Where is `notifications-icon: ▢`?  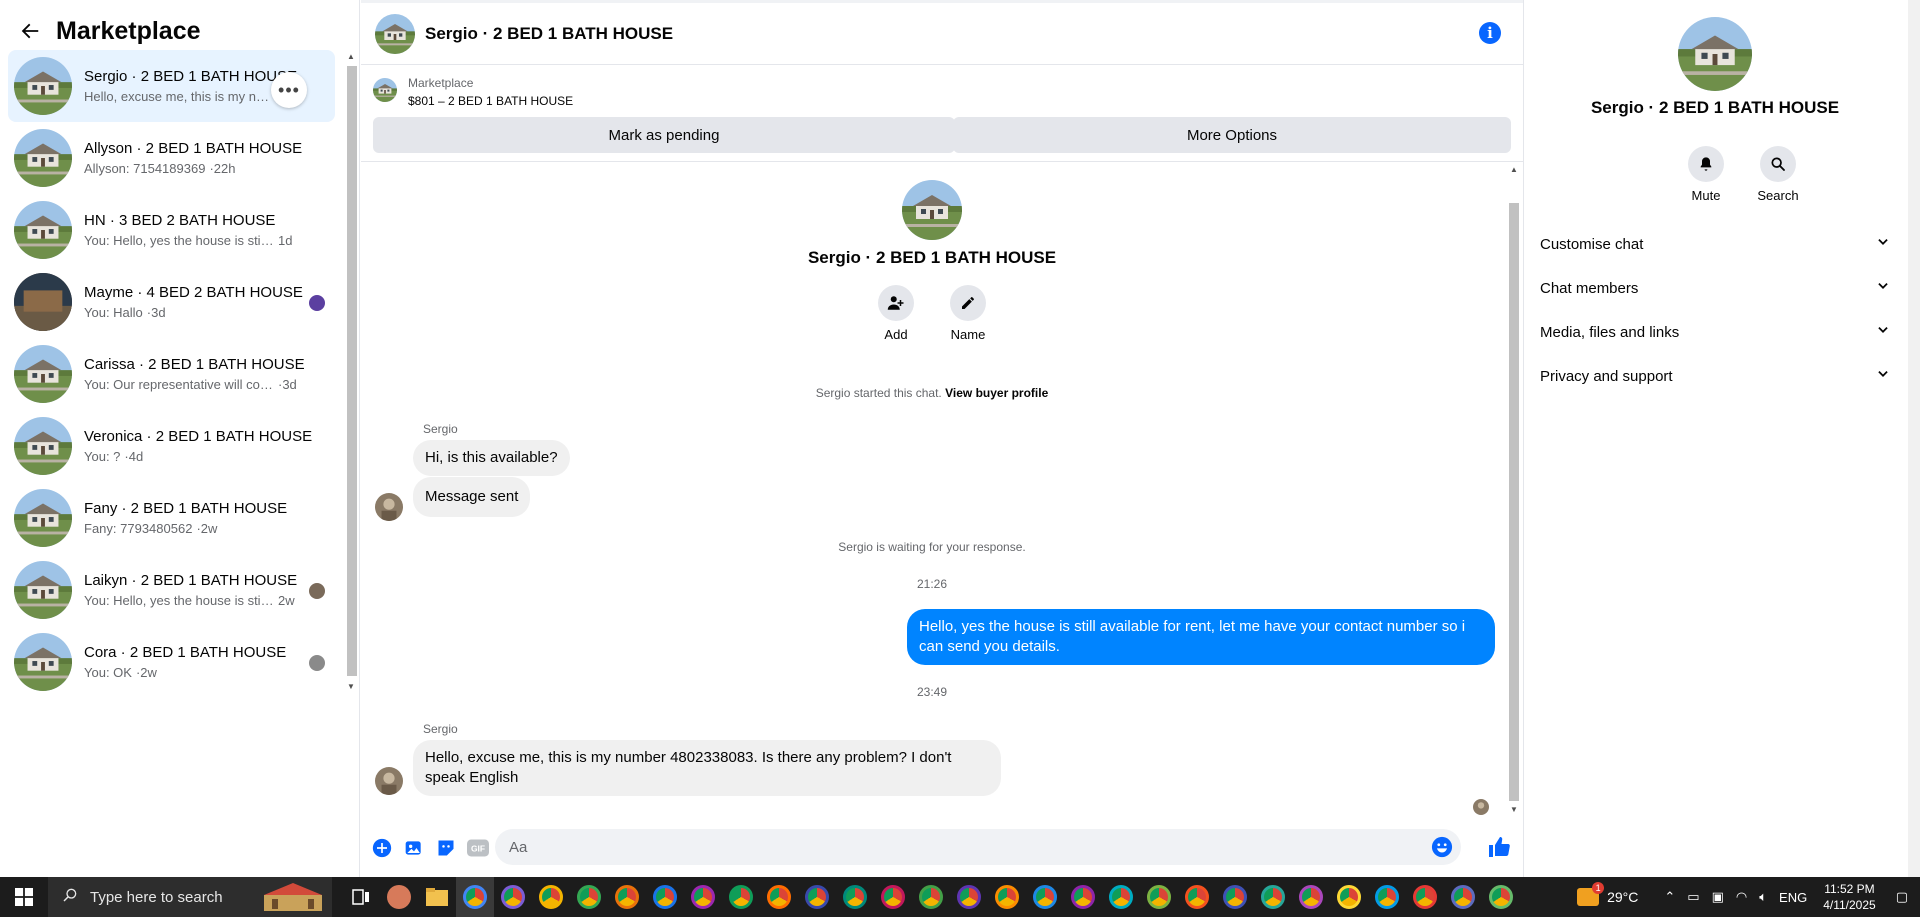 notifications-icon: ▢ is located at coordinates (1902, 897).